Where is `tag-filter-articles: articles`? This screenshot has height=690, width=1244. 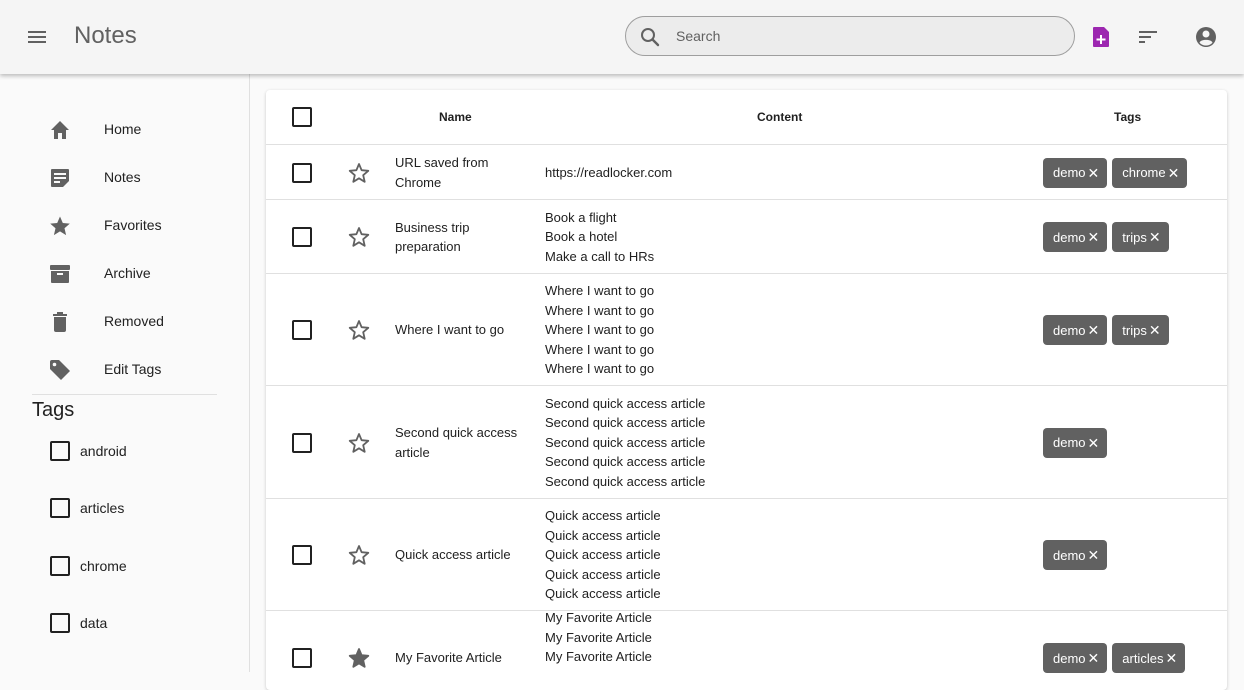 tag-filter-articles: articles is located at coordinates (138, 508).